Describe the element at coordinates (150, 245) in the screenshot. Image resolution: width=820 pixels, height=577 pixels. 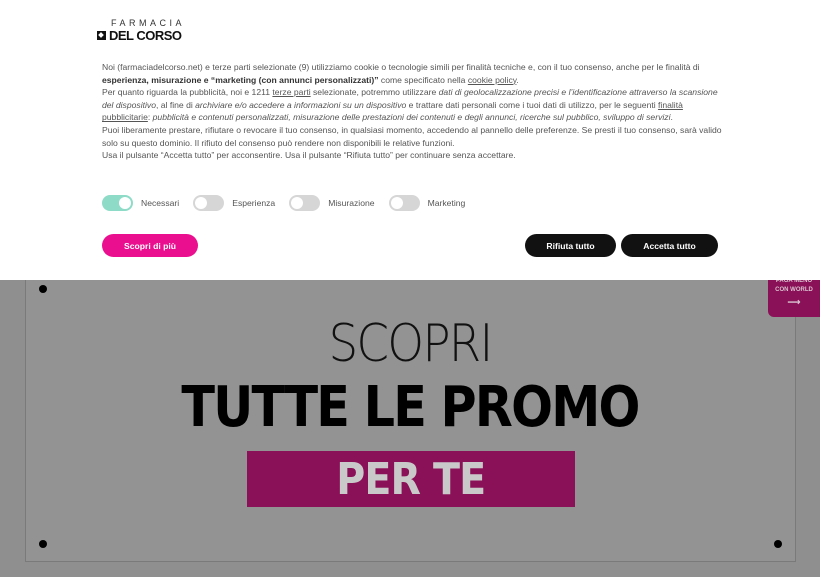
I see `learn-more-button: Scopri di più` at that location.